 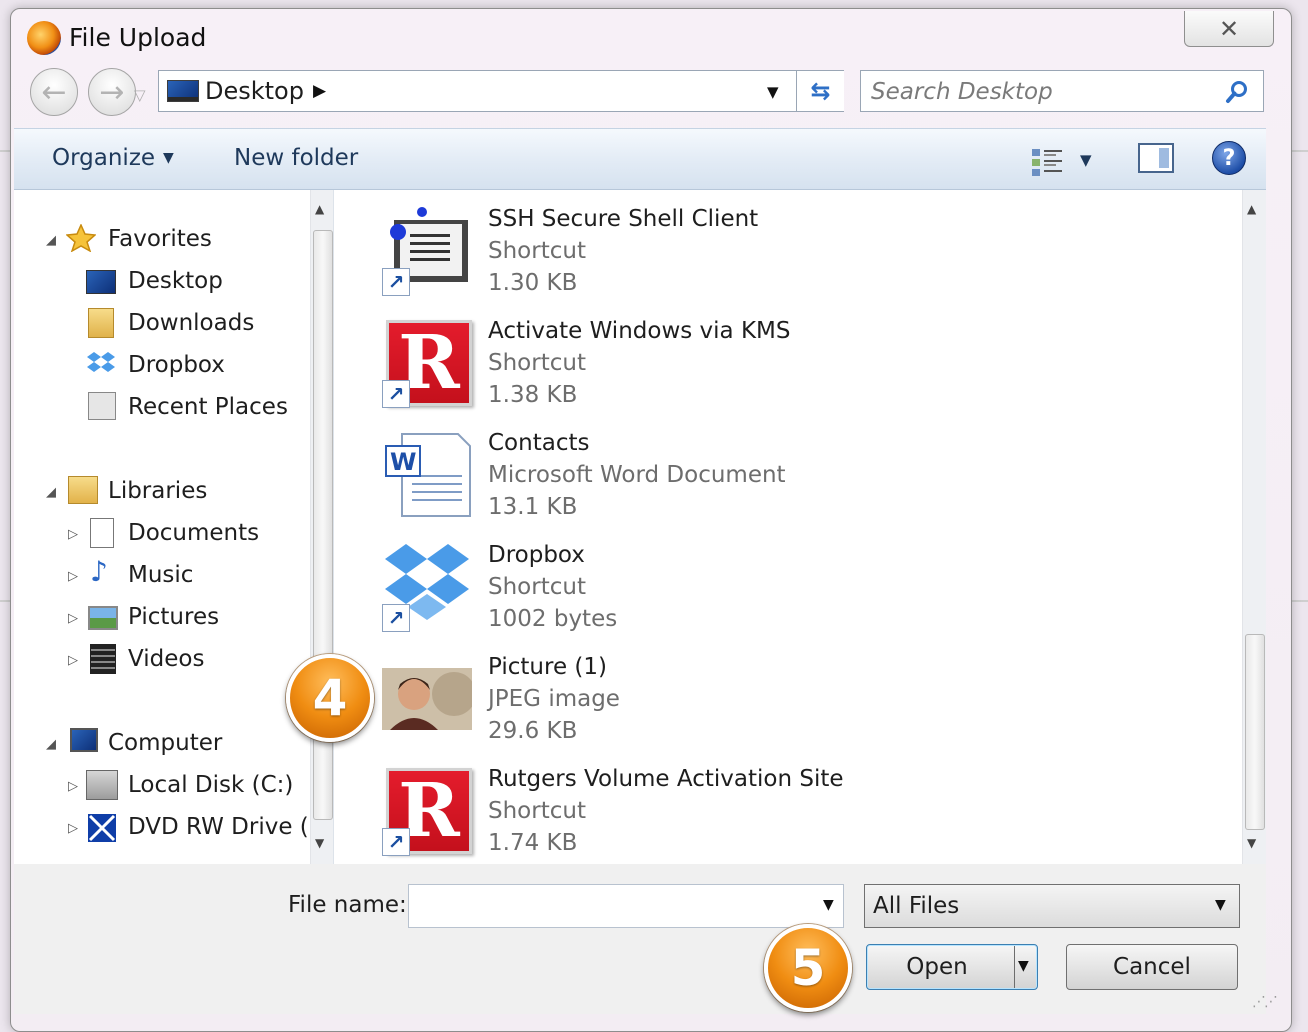 I want to click on change-view-icon, so click(x=1047, y=162).